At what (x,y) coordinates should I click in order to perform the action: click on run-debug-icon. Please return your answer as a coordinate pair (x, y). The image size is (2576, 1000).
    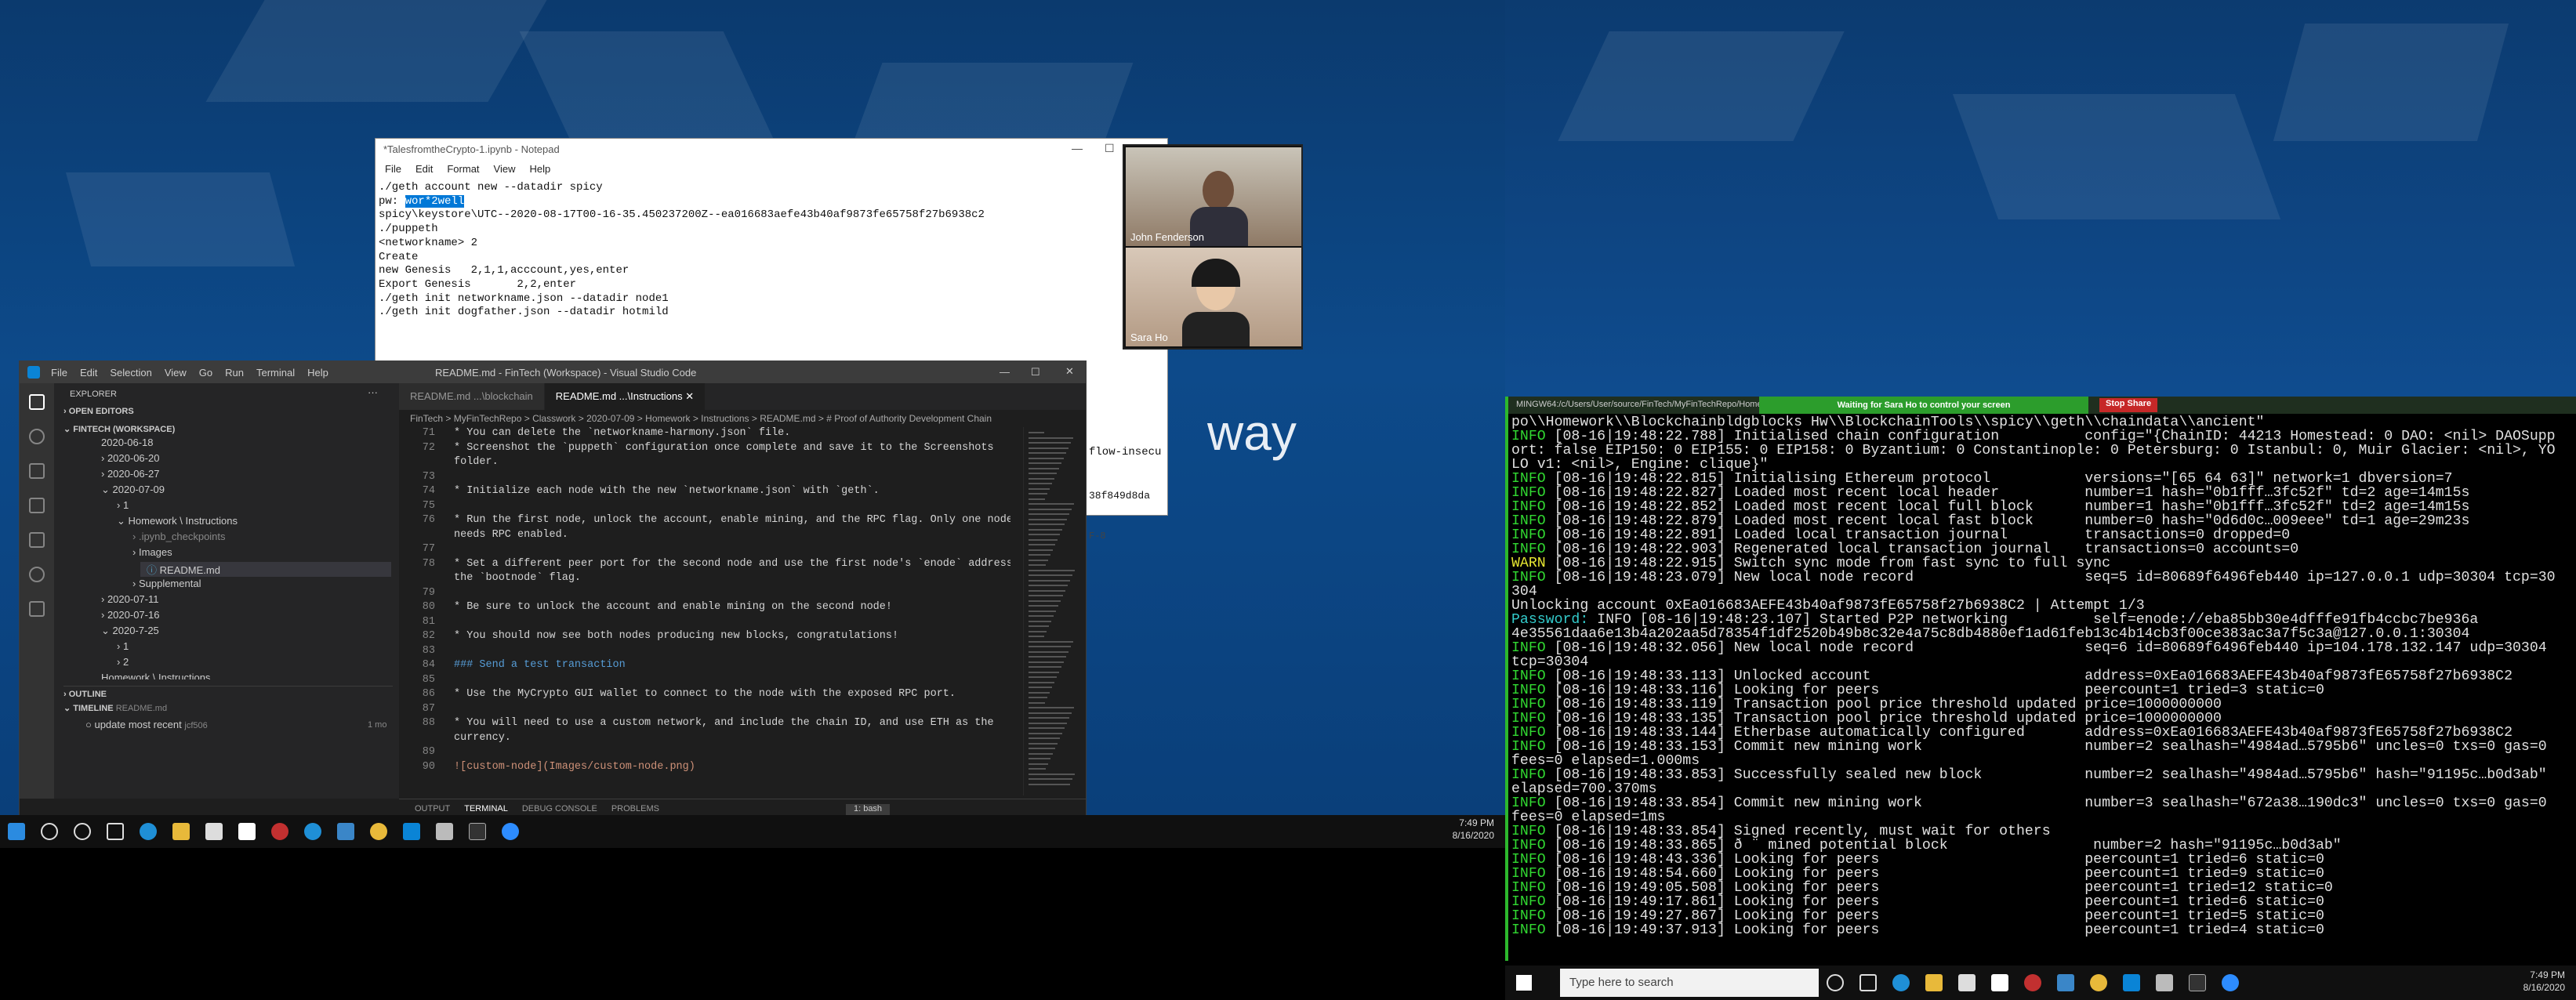
    Looking at the image, I should click on (37, 505).